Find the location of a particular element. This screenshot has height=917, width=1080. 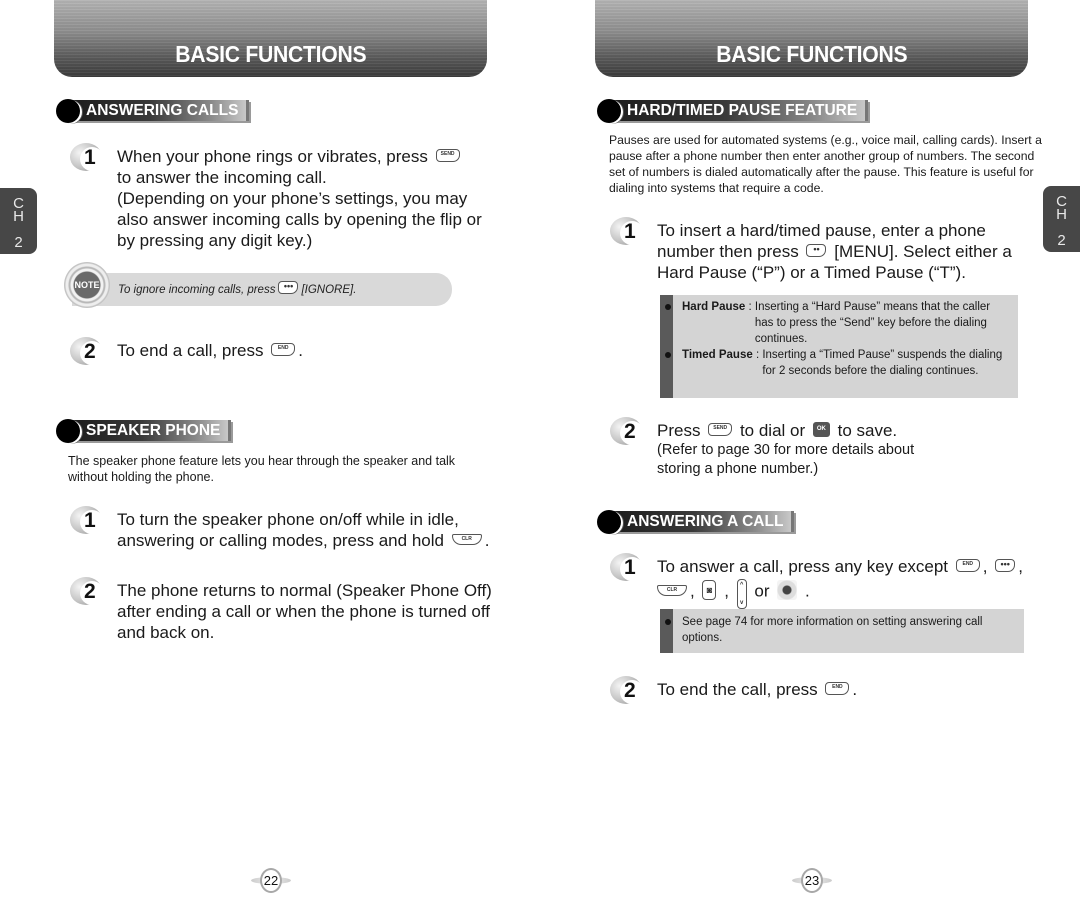

section-header-speaker-phone: SPEAKER PHONE is located at coordinates (144, 430).